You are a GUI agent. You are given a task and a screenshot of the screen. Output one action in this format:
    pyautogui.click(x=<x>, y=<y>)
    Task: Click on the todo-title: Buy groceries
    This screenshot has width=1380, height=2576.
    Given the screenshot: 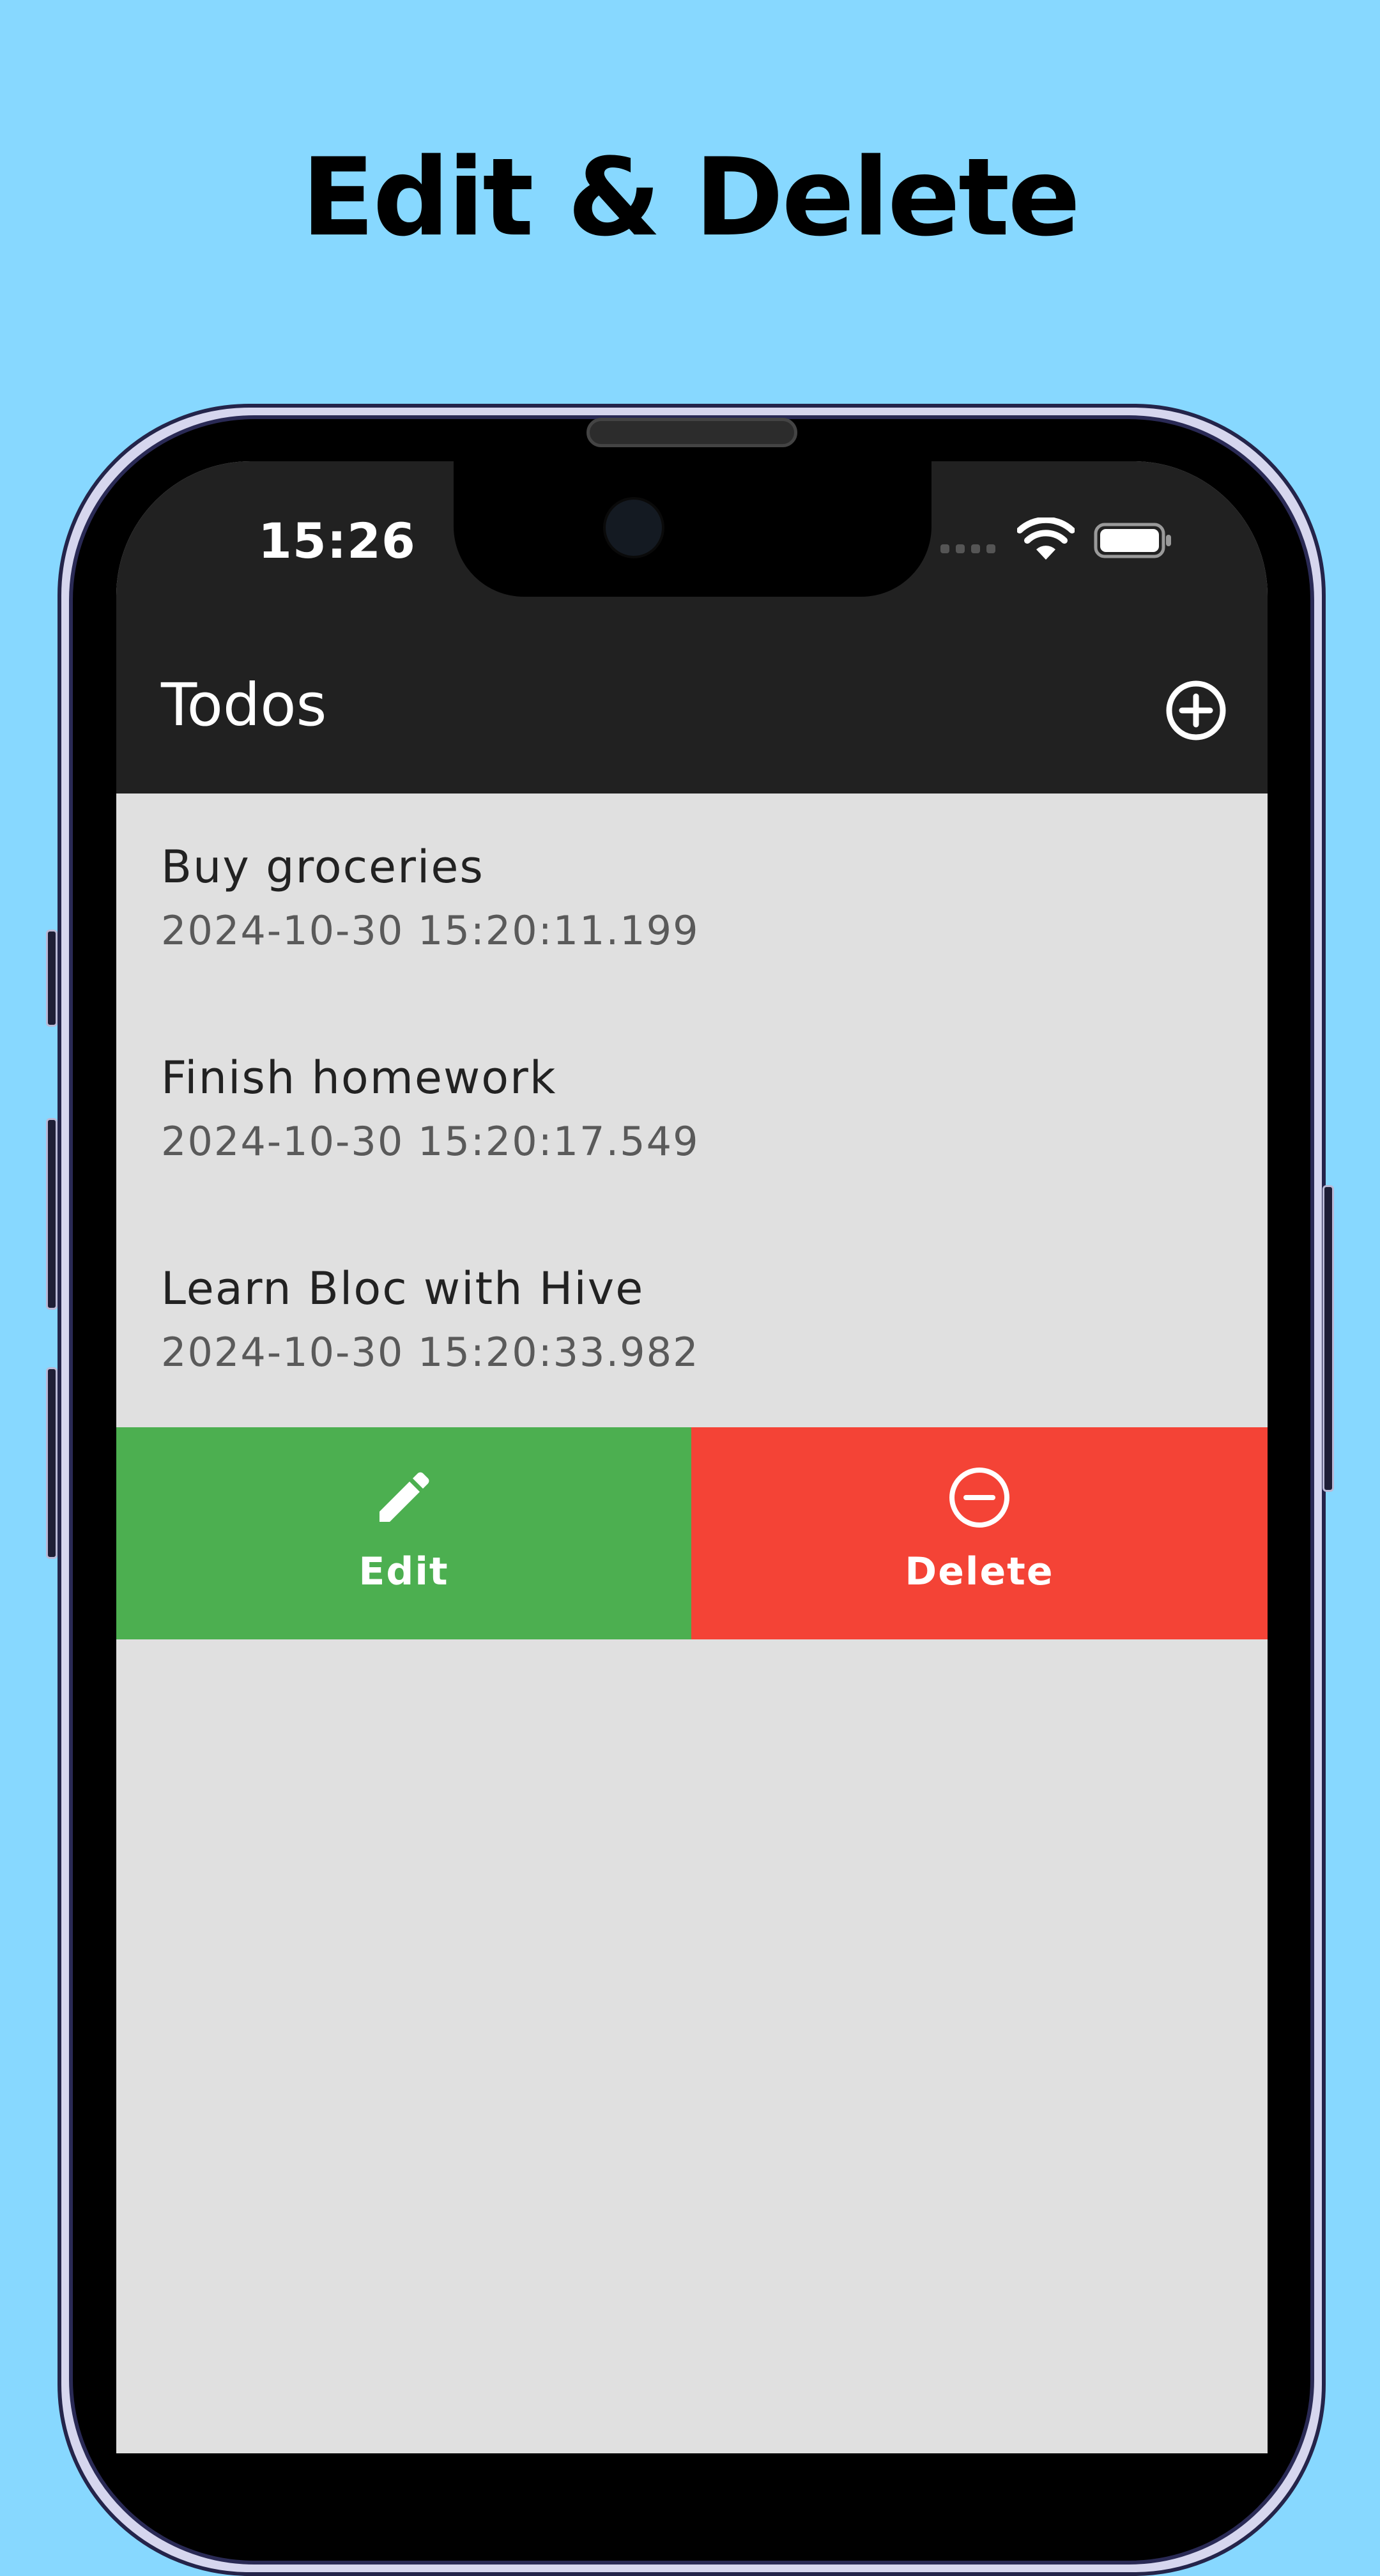 What is the action you would take?
    pyautogui.click(x=322, y=867)
    